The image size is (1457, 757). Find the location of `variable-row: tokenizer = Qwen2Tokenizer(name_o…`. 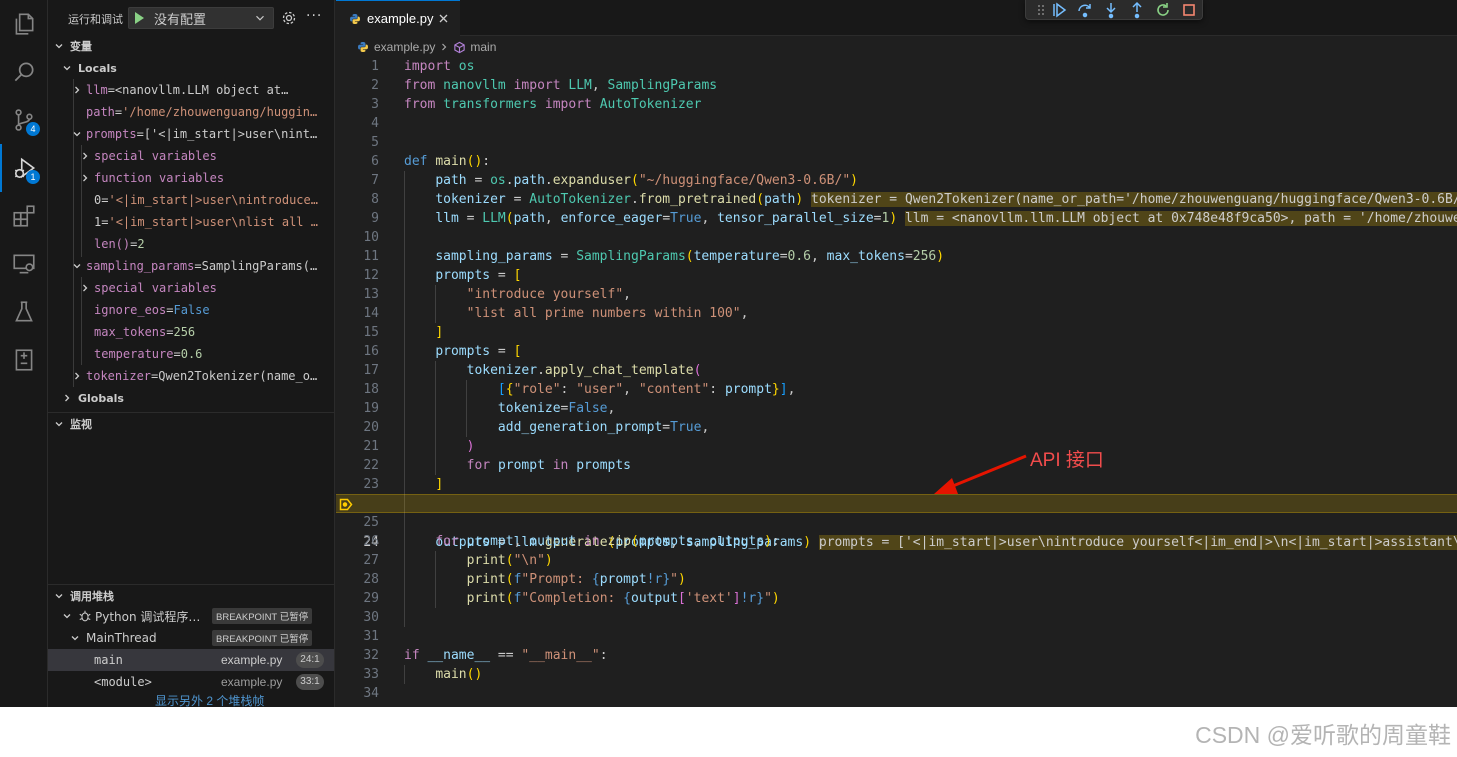

variable-row: tokenizer = Qwen2Tokenizer(name_o… is located at coordinates (191, 376).